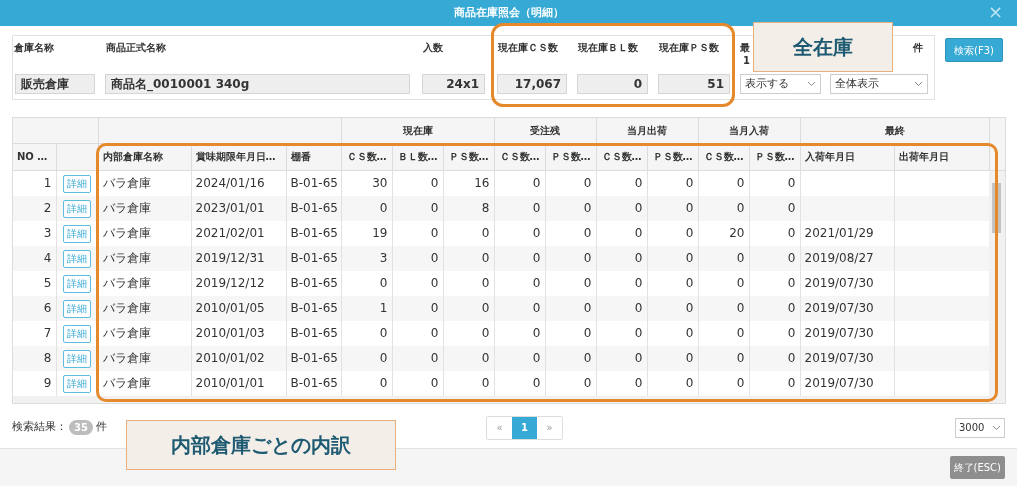 This screenshot has width=1017, height=486. What do you see at coordinates (780, 84) in the screenshot?
I see `dropdown: 表示する` at bounding box center [780, 84].